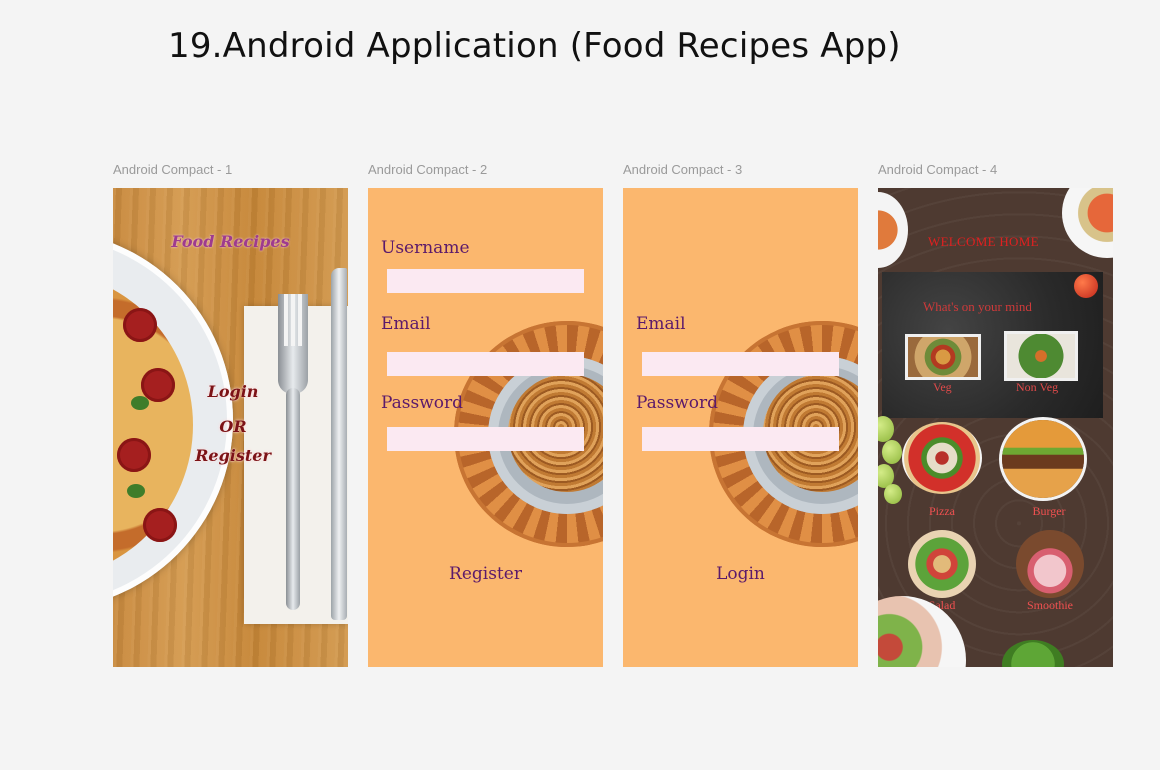 The image size is (1160, 770). I want to click on splash-screen: Food Recipes Login OR Register, so click(230, 427).